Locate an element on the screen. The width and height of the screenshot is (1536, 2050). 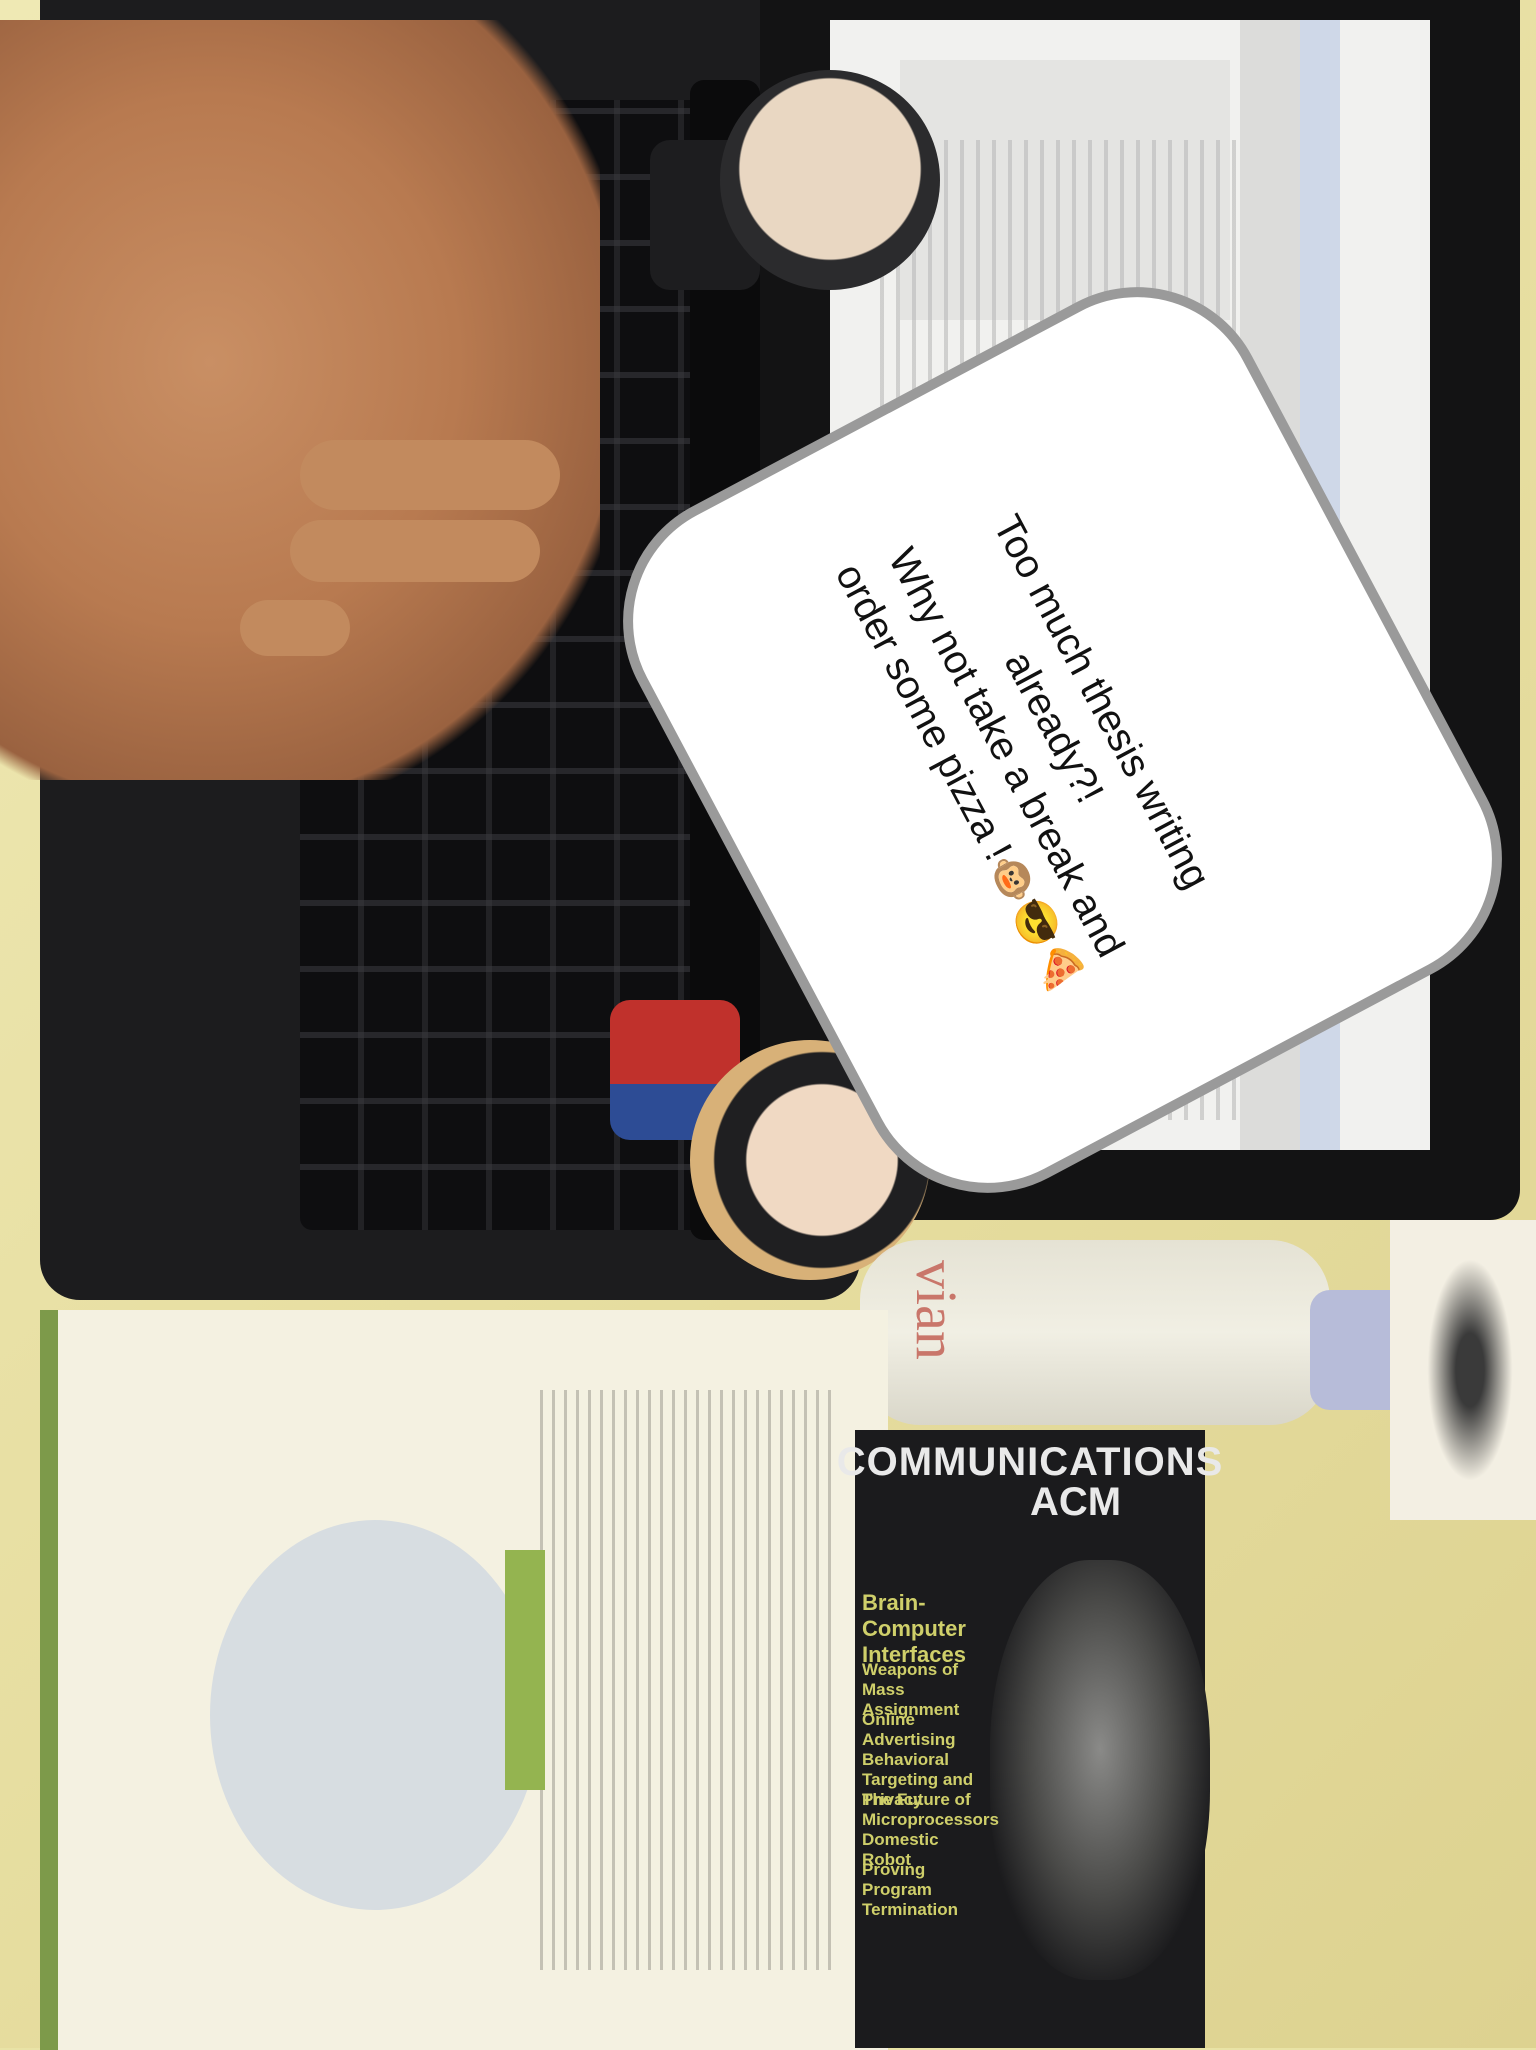
magazine-headline: Brain-Computer Interfaces is located at coordinates (914, 1628).